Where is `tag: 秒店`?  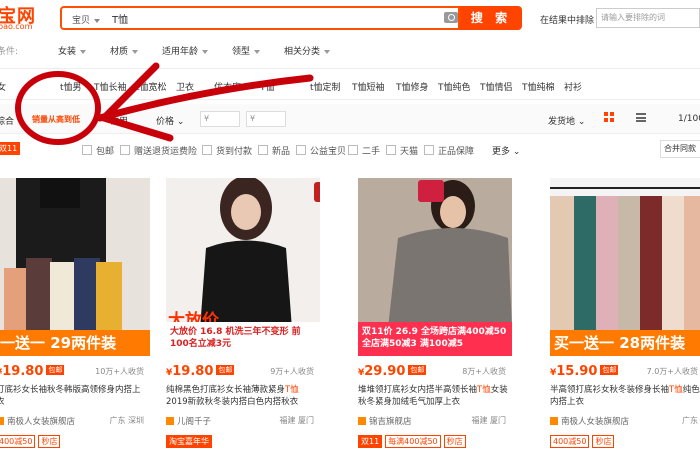
tag: 秒店 is located at coordinates (454, 441).